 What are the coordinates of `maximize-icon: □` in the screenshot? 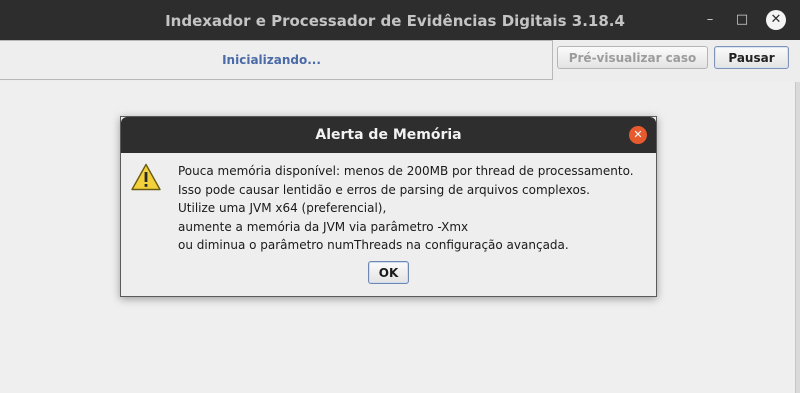 It's located at (742, 20).